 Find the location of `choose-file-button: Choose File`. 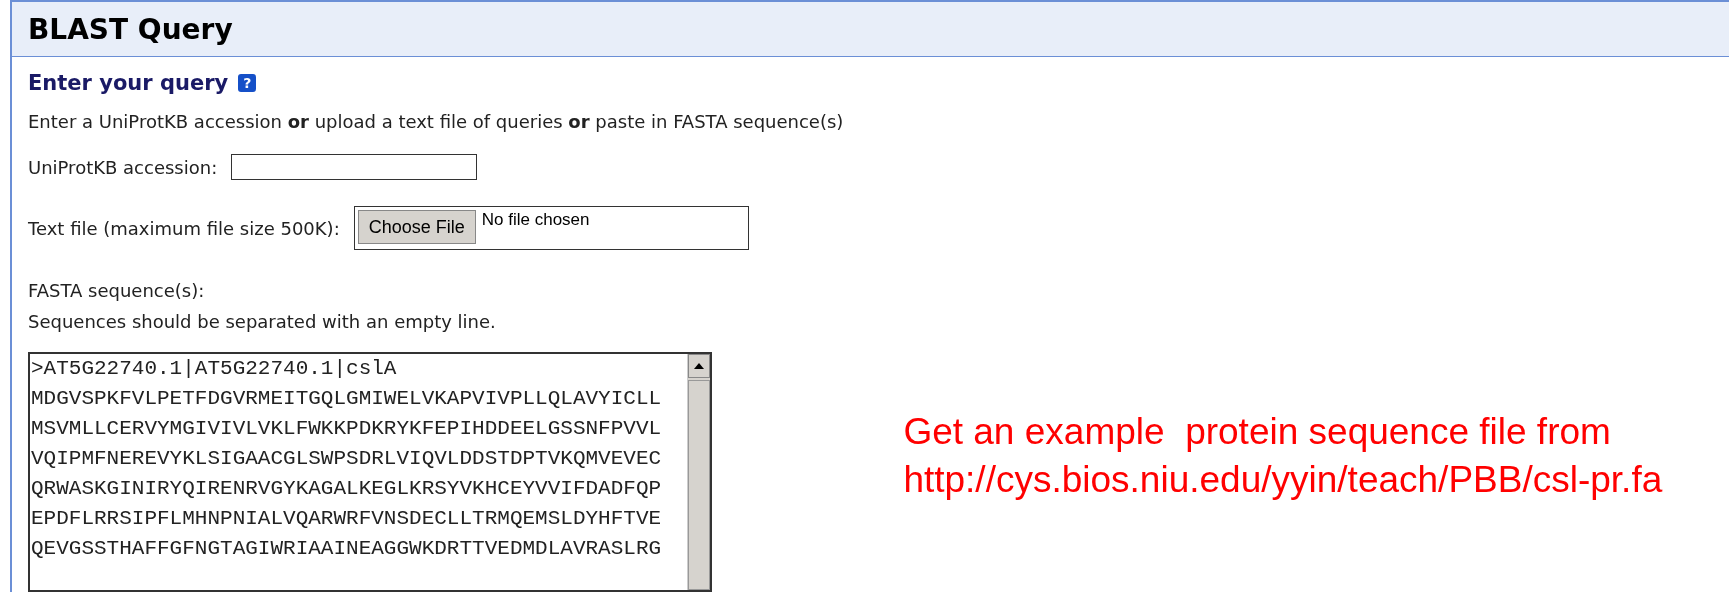

choose-file-button: Choose File is located at coordinates (416, 227).